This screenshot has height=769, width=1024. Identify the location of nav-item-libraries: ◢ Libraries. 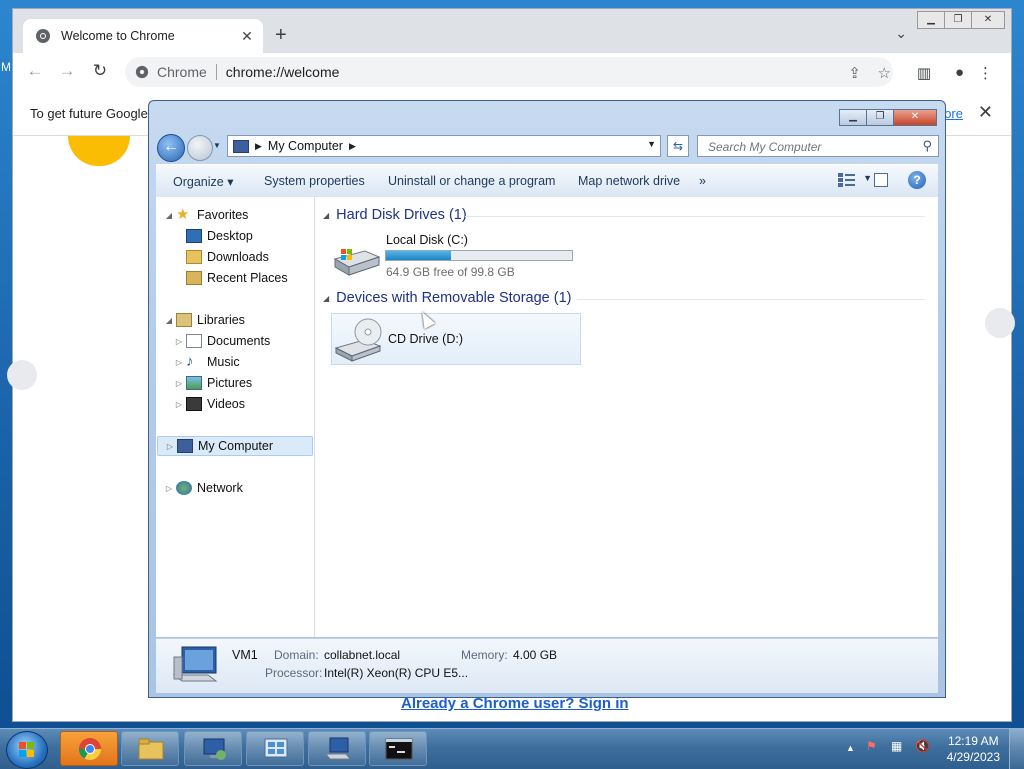
(242, 320).